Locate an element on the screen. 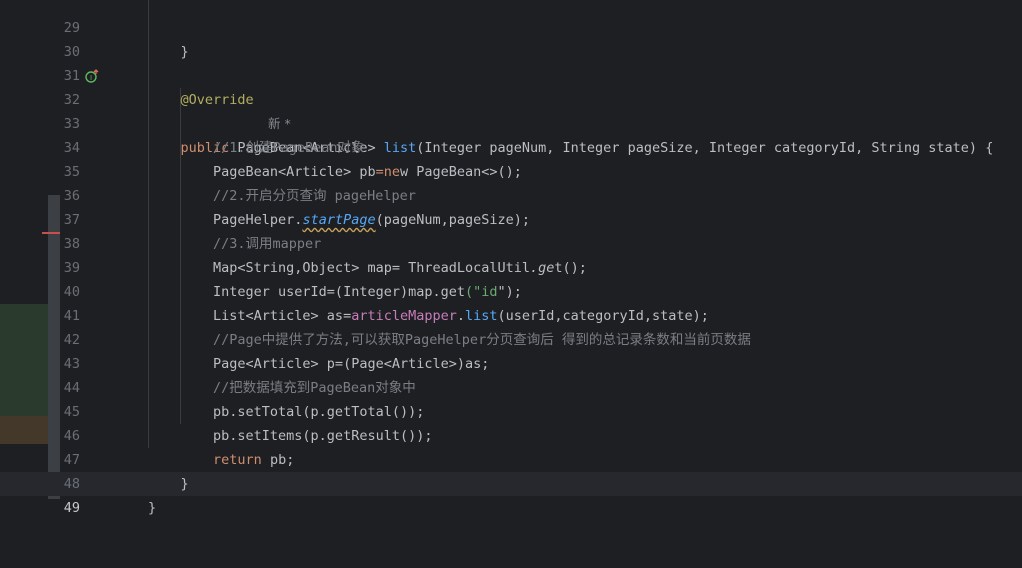 This screenshot has height=568, width=1022. code-text: } is located at coordinates (152, 508).